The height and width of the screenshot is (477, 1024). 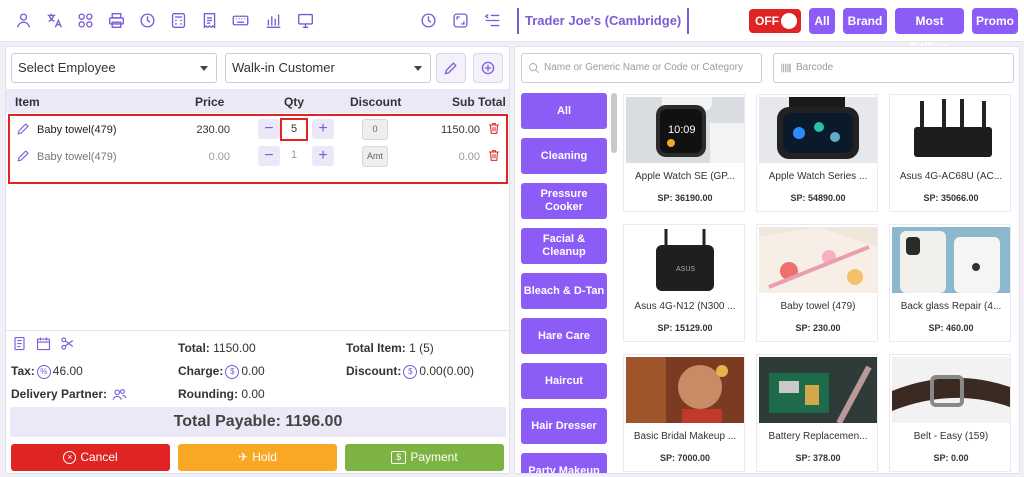 I want to click on payment-button: $ Payment, so click(x=424, y=457).